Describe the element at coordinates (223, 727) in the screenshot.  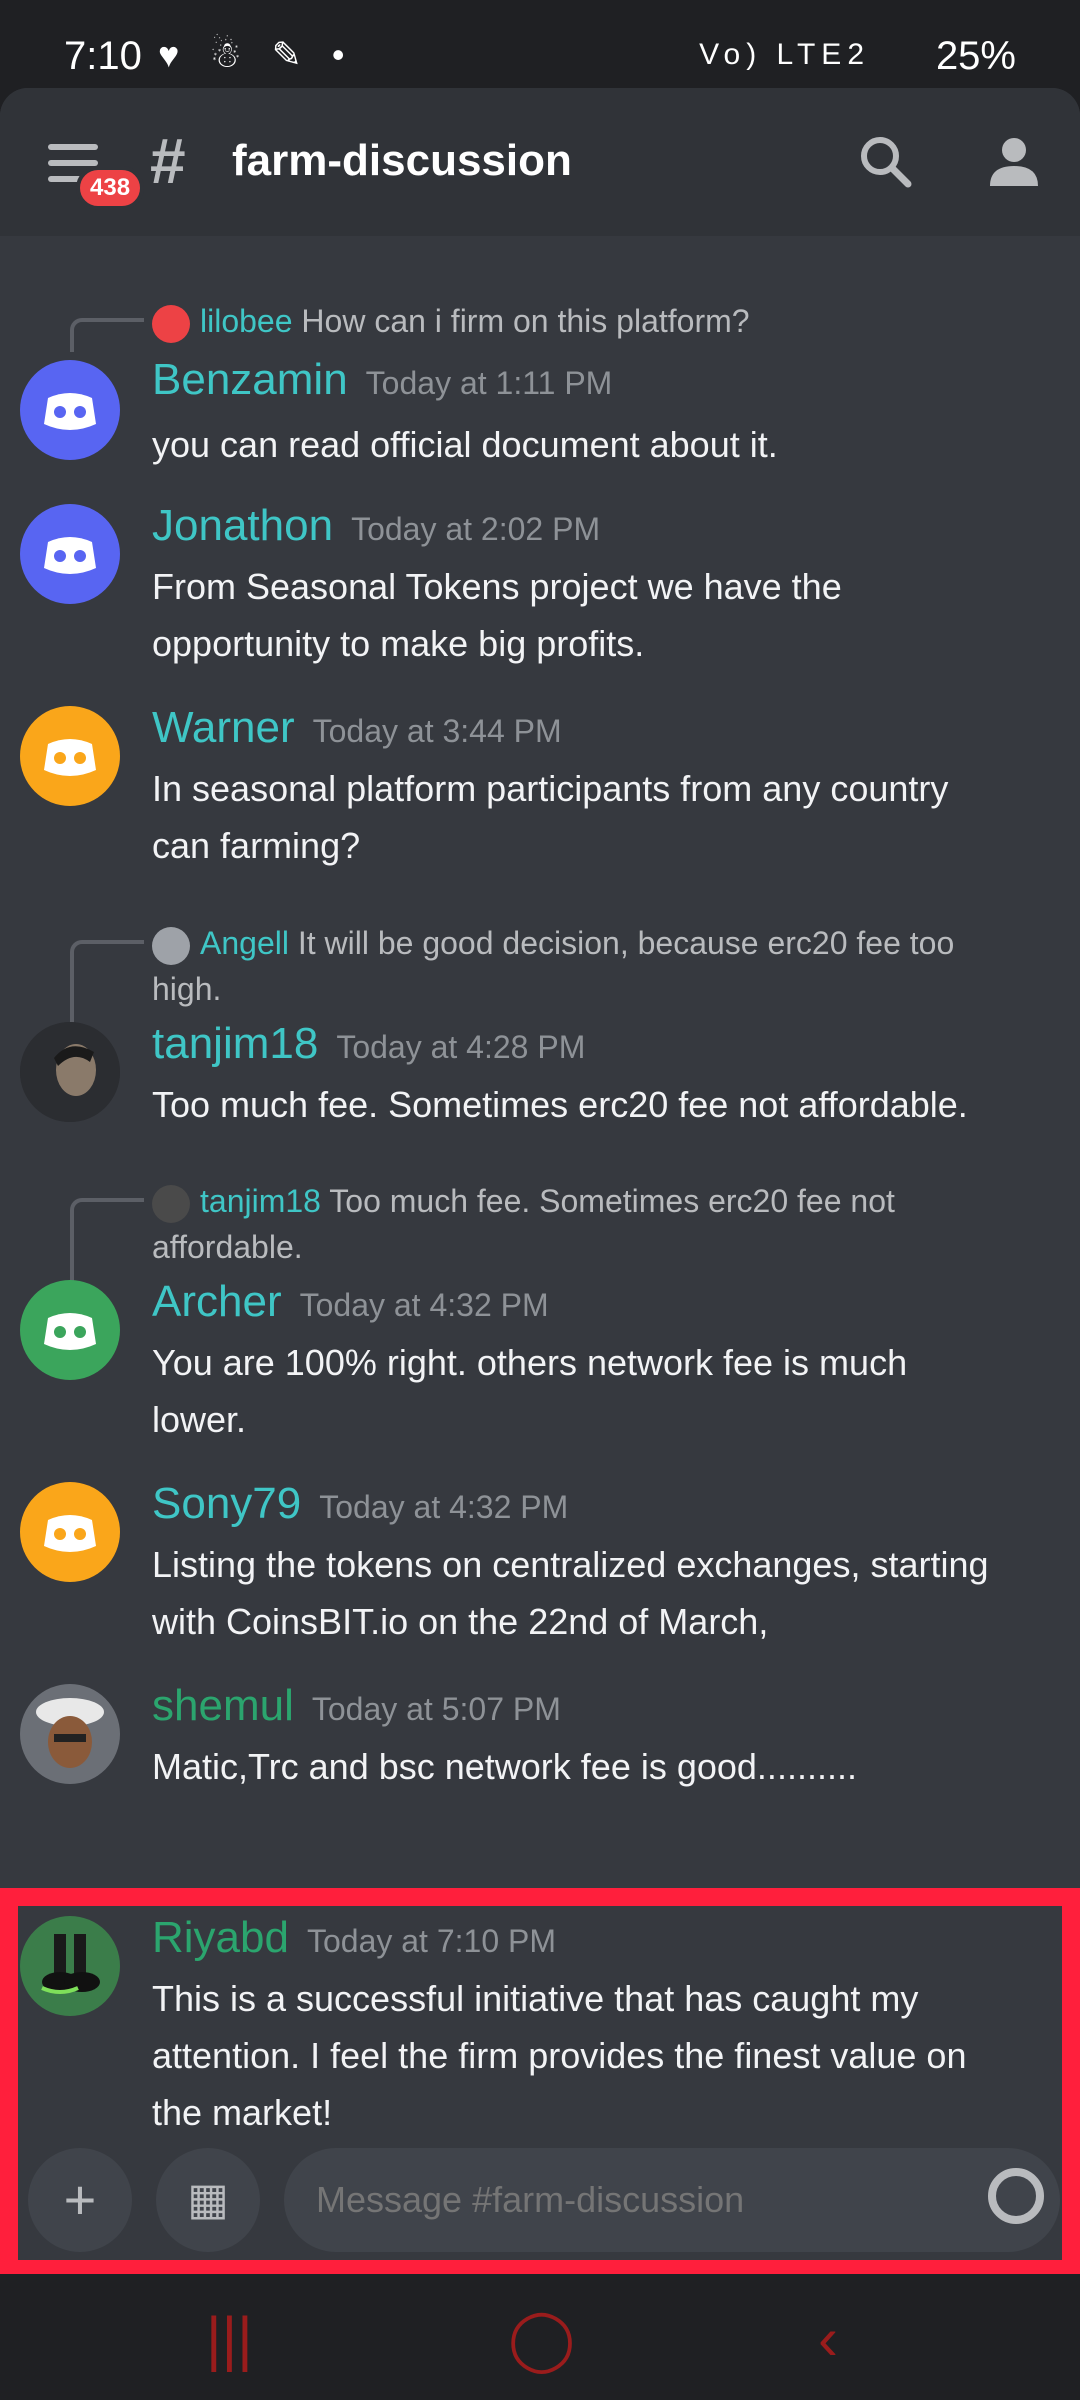
I see `username: Warner` at that location.